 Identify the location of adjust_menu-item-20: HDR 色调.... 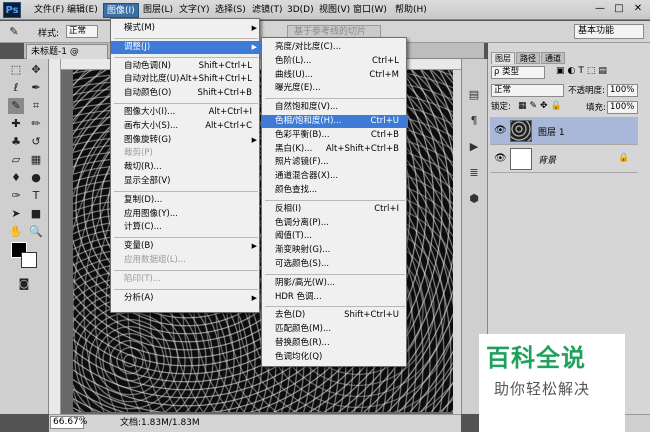
(335, 297).